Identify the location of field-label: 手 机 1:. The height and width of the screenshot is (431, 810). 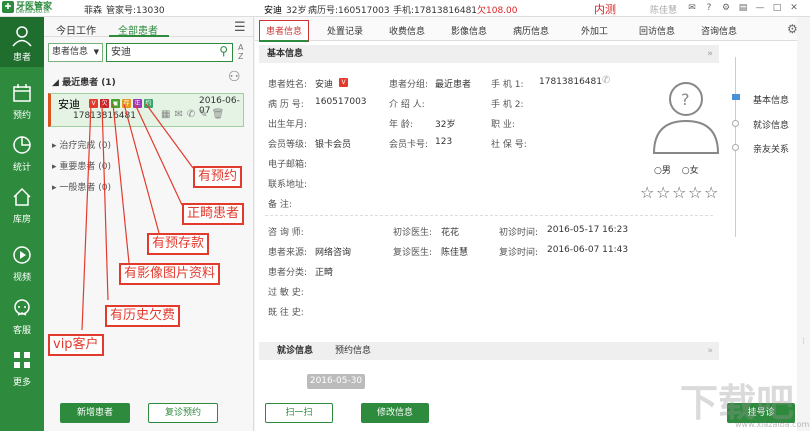
(507, 85).